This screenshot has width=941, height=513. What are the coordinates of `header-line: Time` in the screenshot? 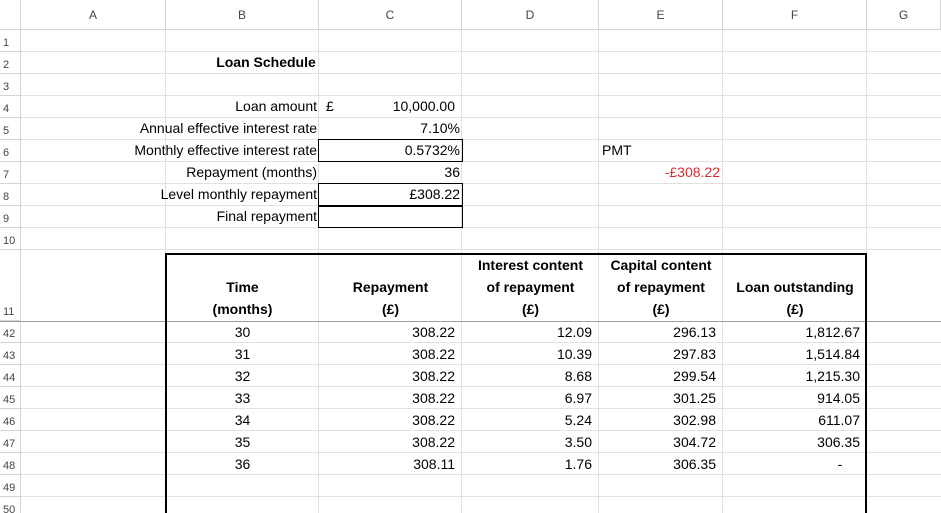 It's located at (242, 287).